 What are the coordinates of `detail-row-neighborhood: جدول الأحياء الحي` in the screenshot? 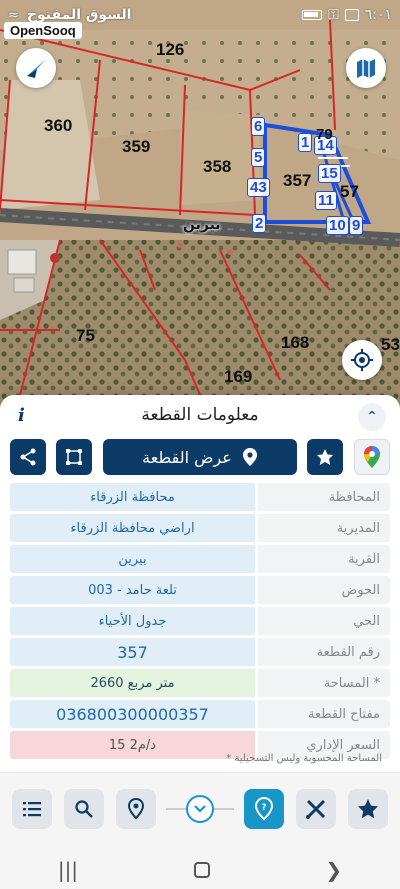 It's located at (200, 621).